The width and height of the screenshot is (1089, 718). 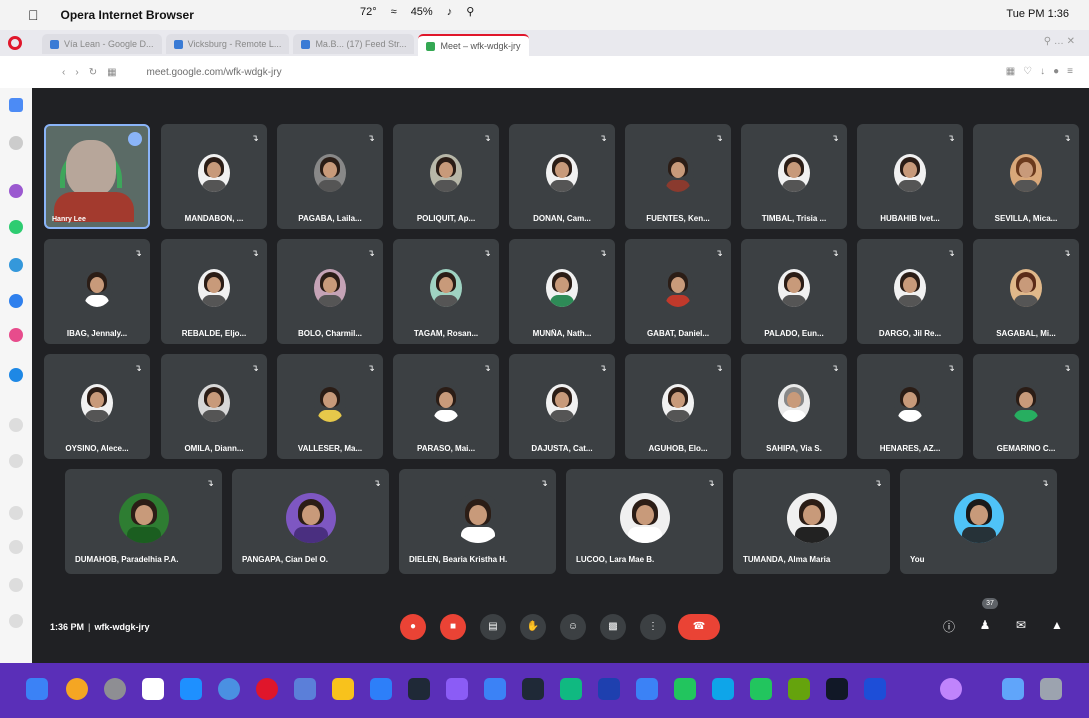 What do you see at coordinates (111, 72) in the screenshot?
I see `grid-icon: ▦` at bounding box center [111, 72].